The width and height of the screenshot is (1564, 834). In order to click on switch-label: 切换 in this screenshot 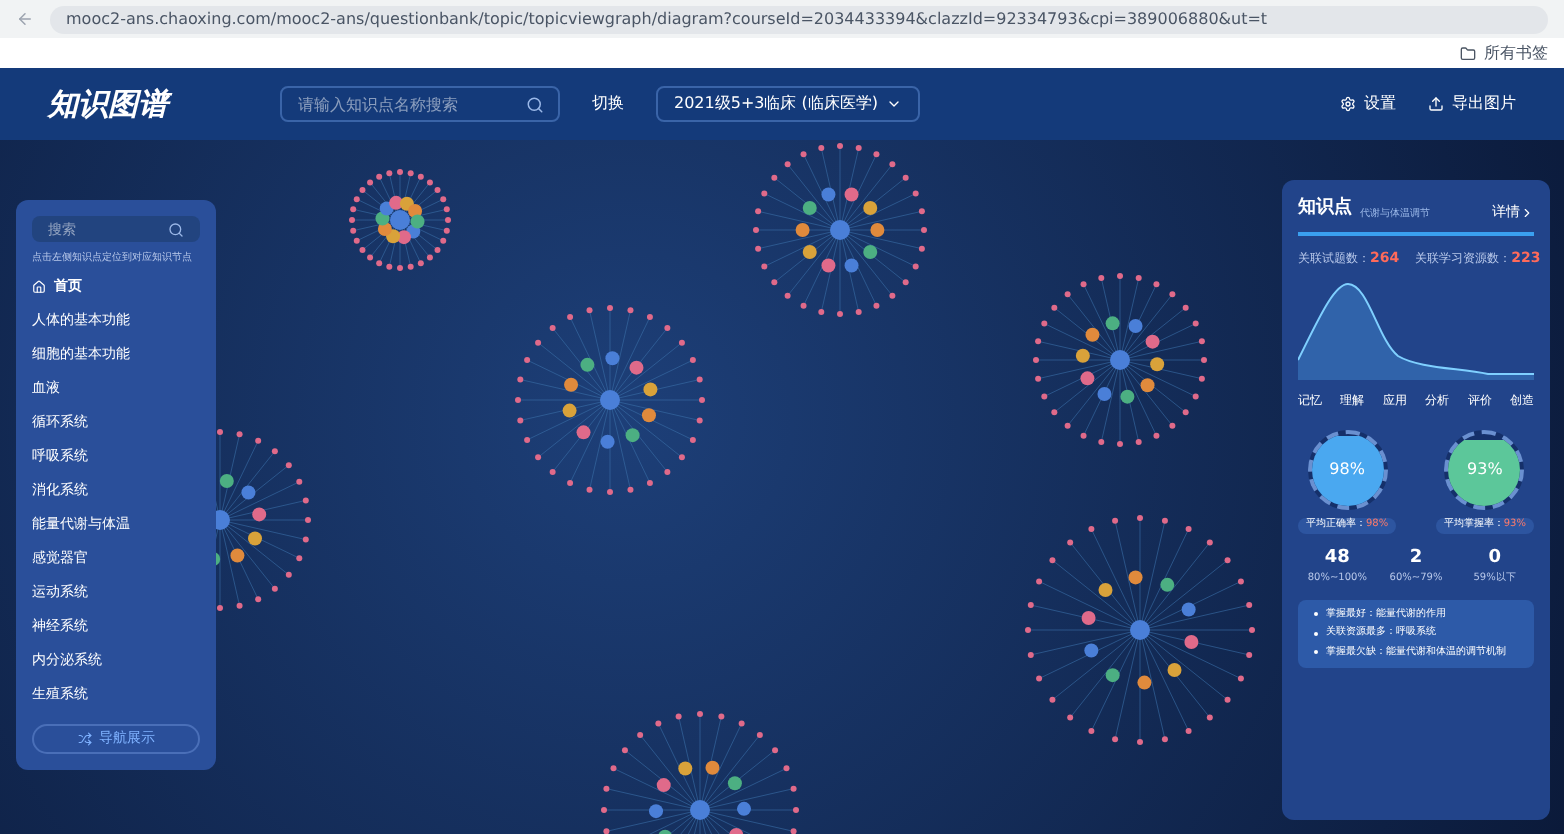, I will do `click(608, 104)`.